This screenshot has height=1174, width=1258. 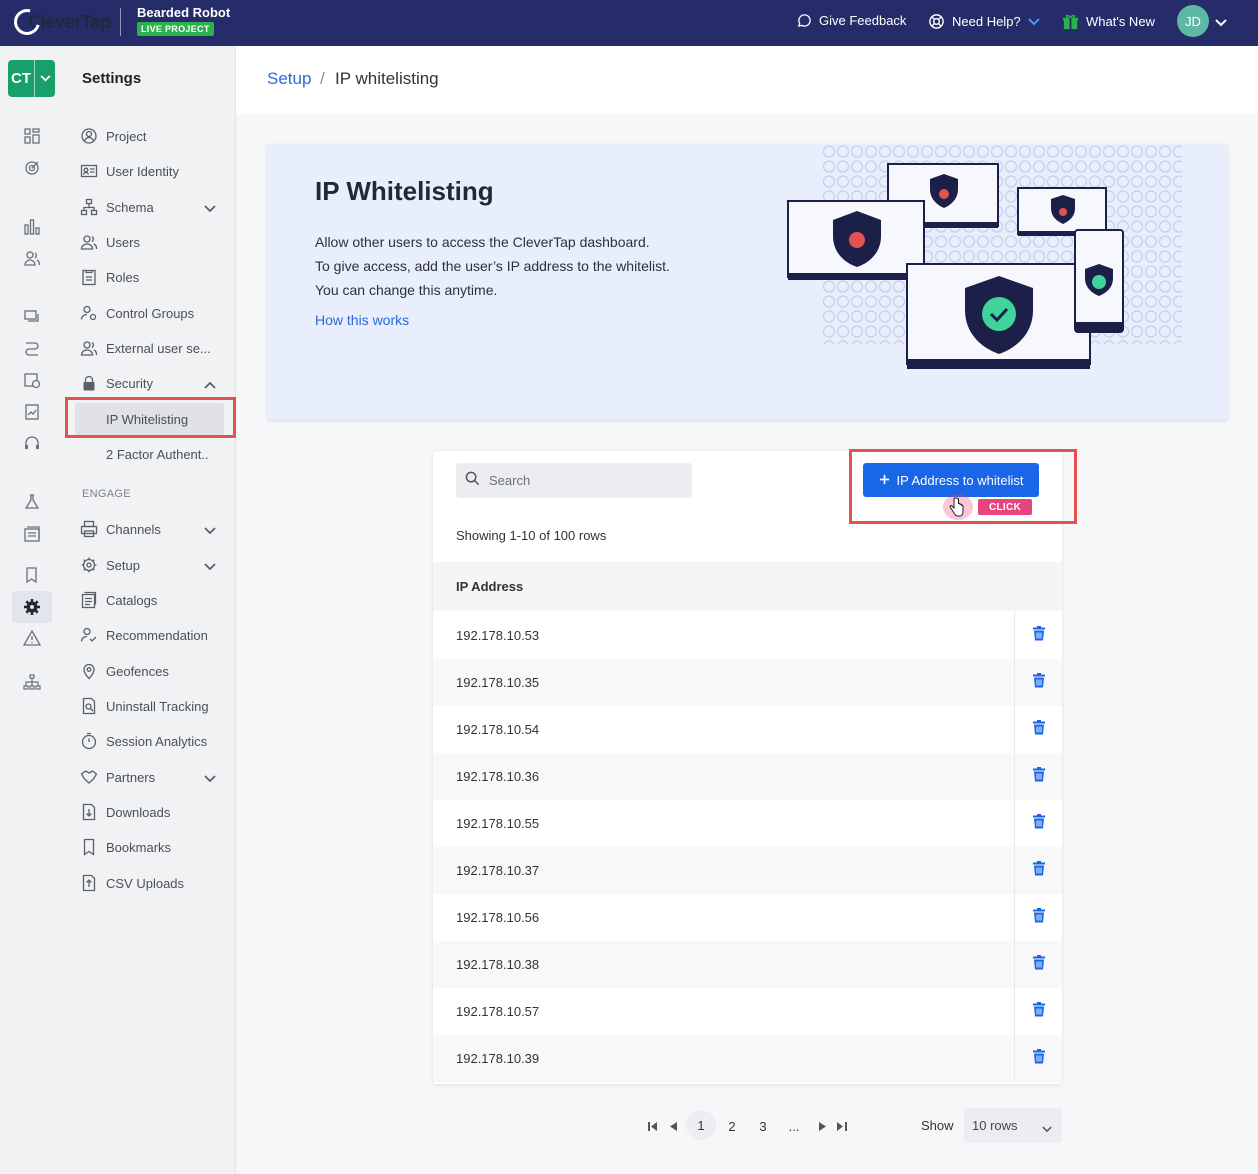 I want to click on user-avatar: JD, so click(x=1193, y=21).